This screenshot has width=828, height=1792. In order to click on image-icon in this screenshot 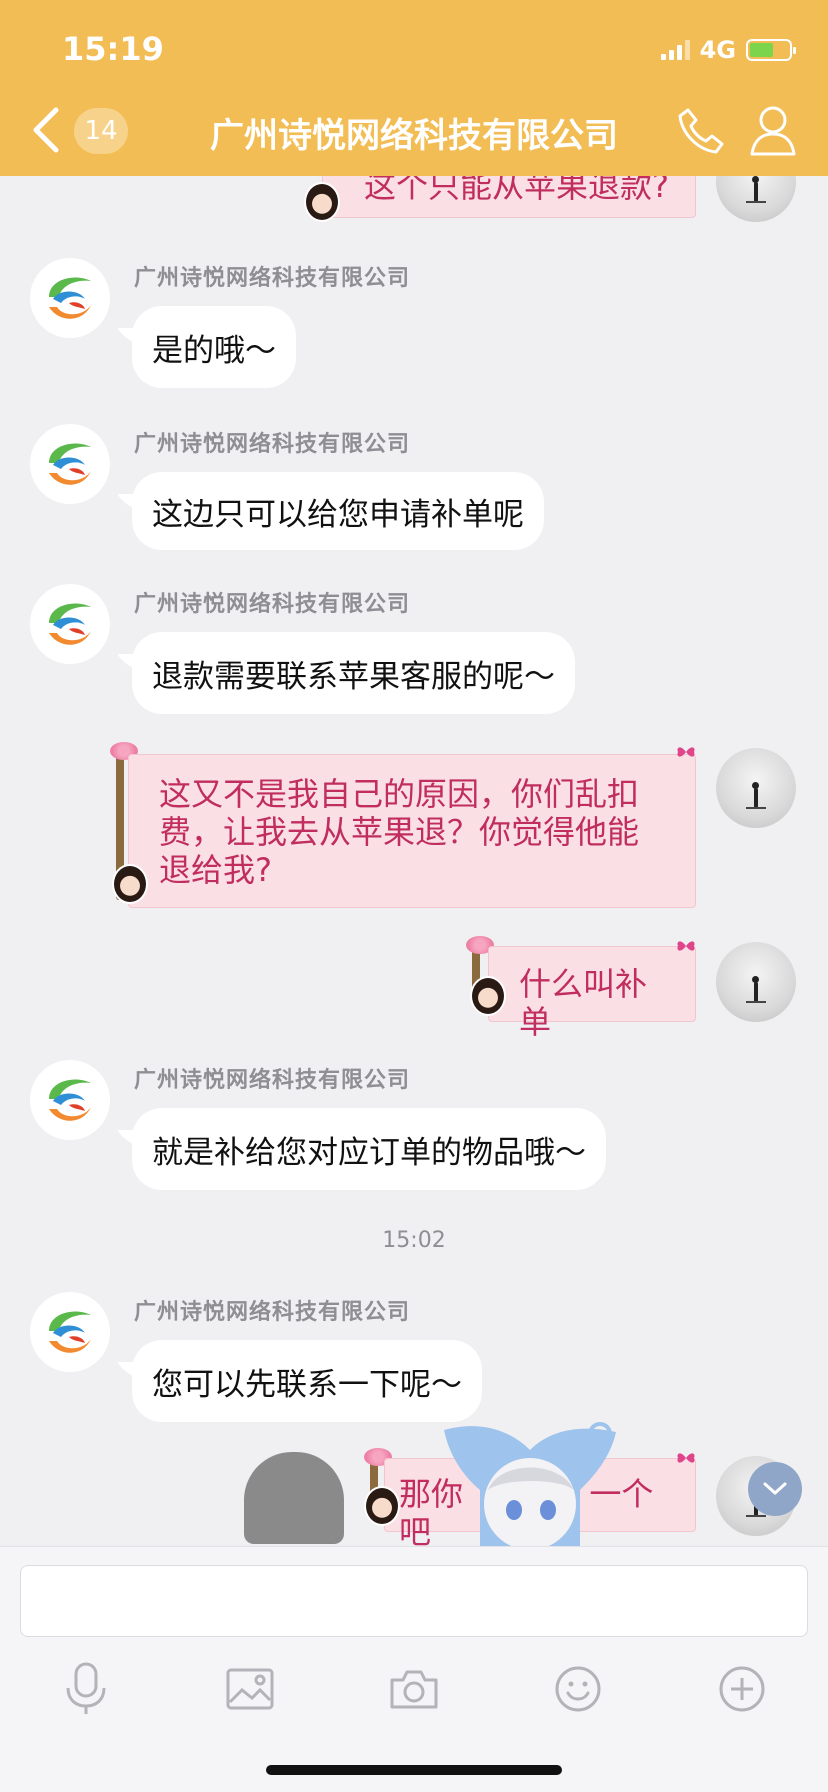, I will do `click(250, 1689)`.